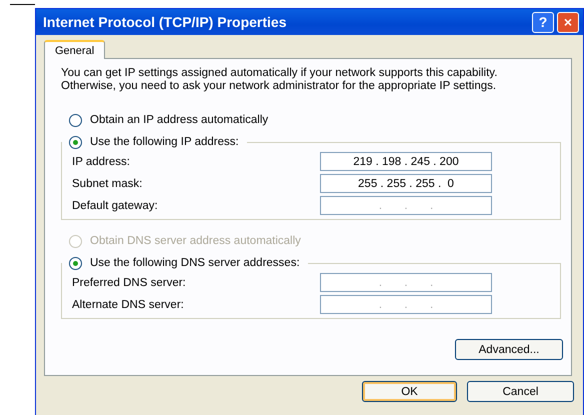 This screenshot has width=584, height=415. What do you see at coordinates (195, 241) in the screenshot?
I see `option-label: Obtain DNS server address automatically` at bounding box center [195, 241].